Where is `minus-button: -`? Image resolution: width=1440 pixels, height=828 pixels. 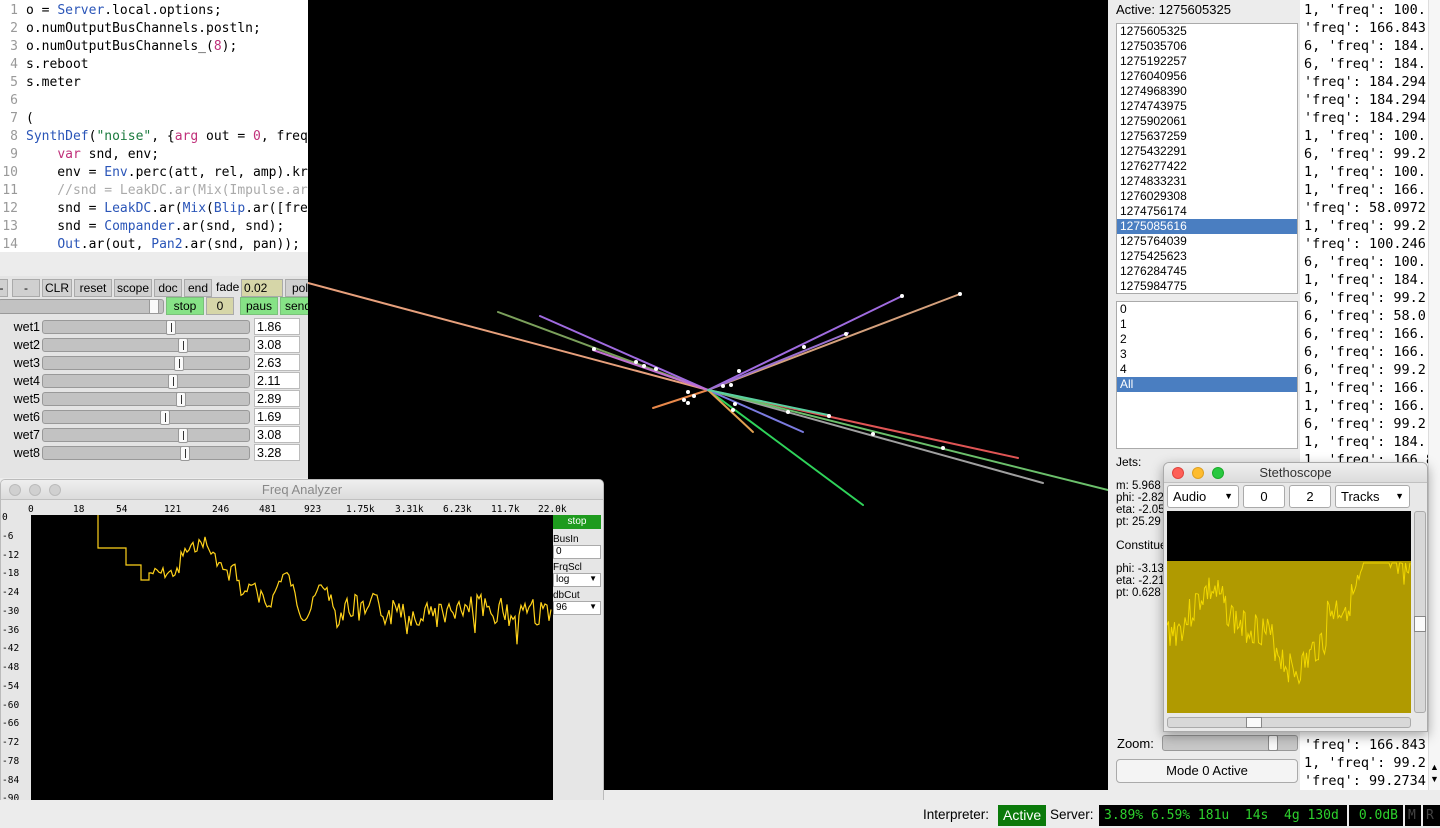 minus-button: - is located at coordinates (26, 288).